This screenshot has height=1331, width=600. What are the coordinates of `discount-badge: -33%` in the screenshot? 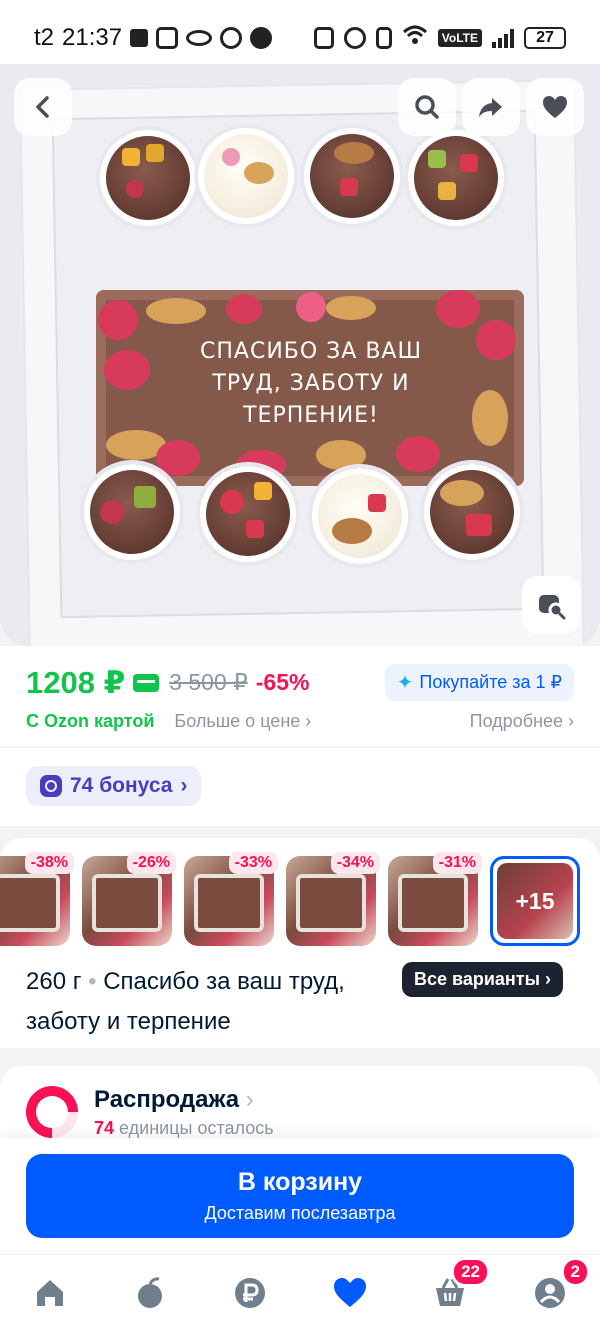 It's located at (253, 863).